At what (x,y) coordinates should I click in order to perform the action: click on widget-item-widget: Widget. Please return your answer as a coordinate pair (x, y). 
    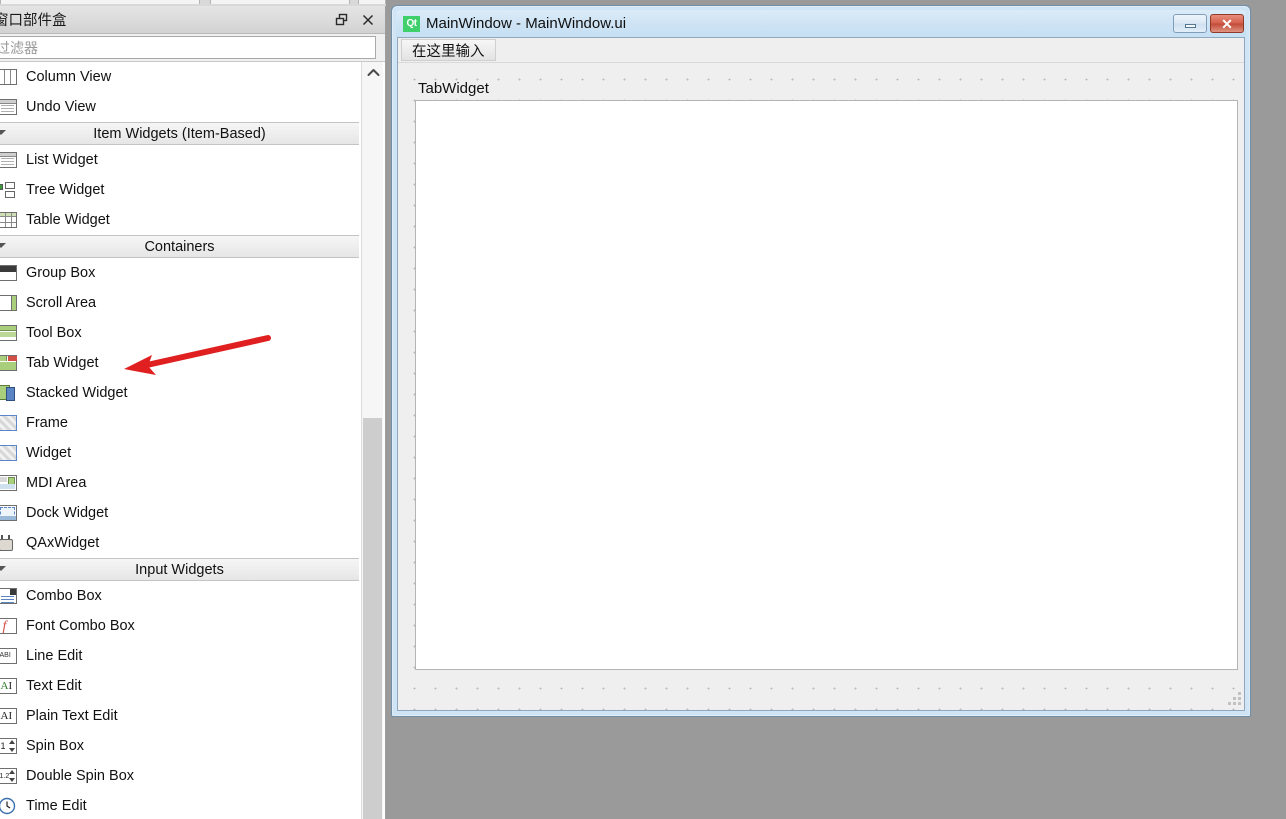
    Looking at the image, I should click on (180, 453).